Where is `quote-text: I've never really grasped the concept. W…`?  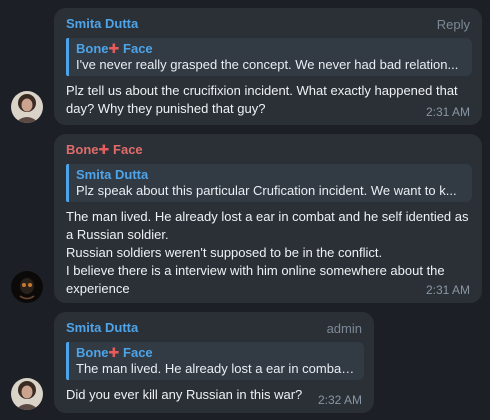 quote-text: I've never really grasped the concept. W… is located at coordinates (267, 64).